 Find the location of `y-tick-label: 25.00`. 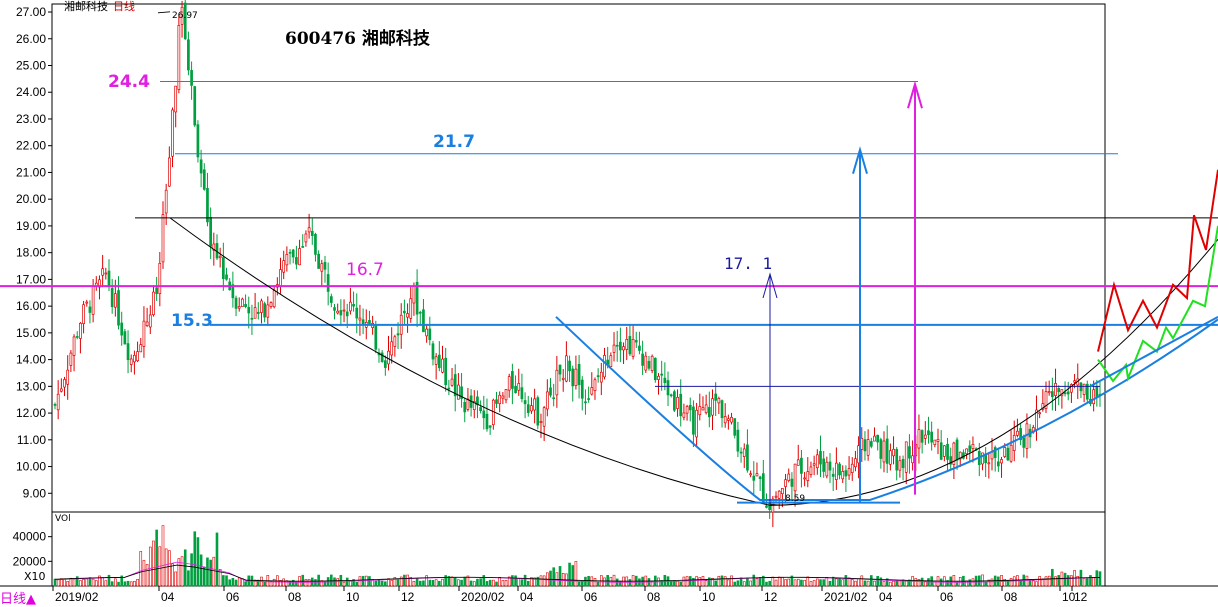

y-tick-label: 25.00 is located at coordinates (31, 65).